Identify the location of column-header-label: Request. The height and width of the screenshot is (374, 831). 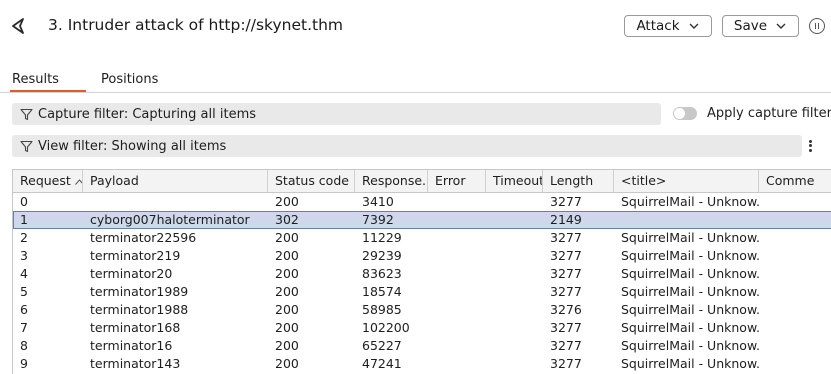
(45, 180).